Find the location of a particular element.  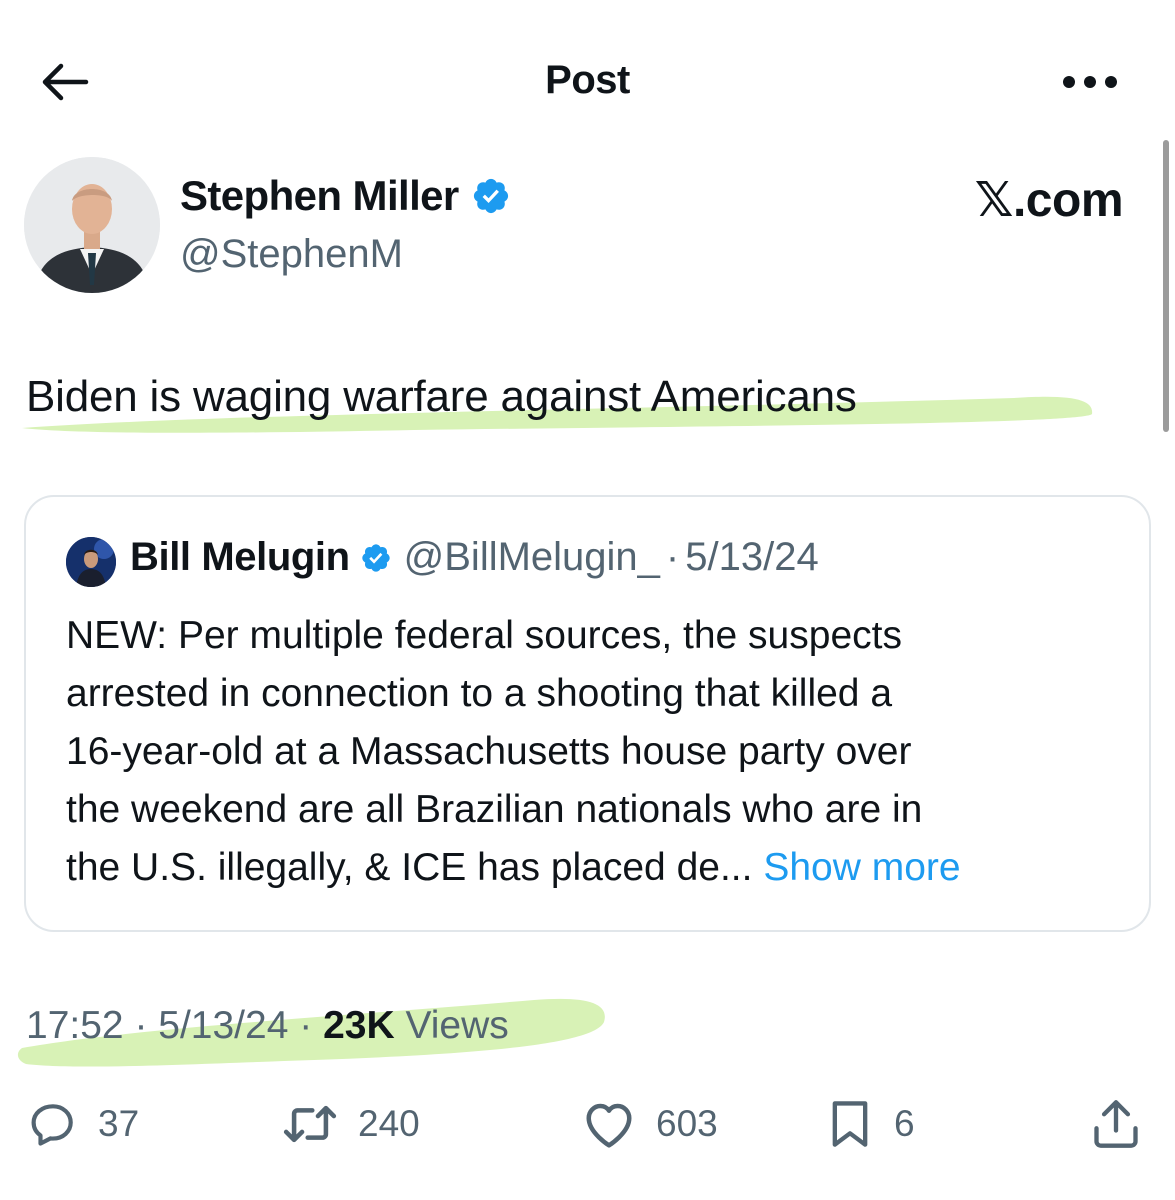

scrollbar is located at coordinates (1166, 286).